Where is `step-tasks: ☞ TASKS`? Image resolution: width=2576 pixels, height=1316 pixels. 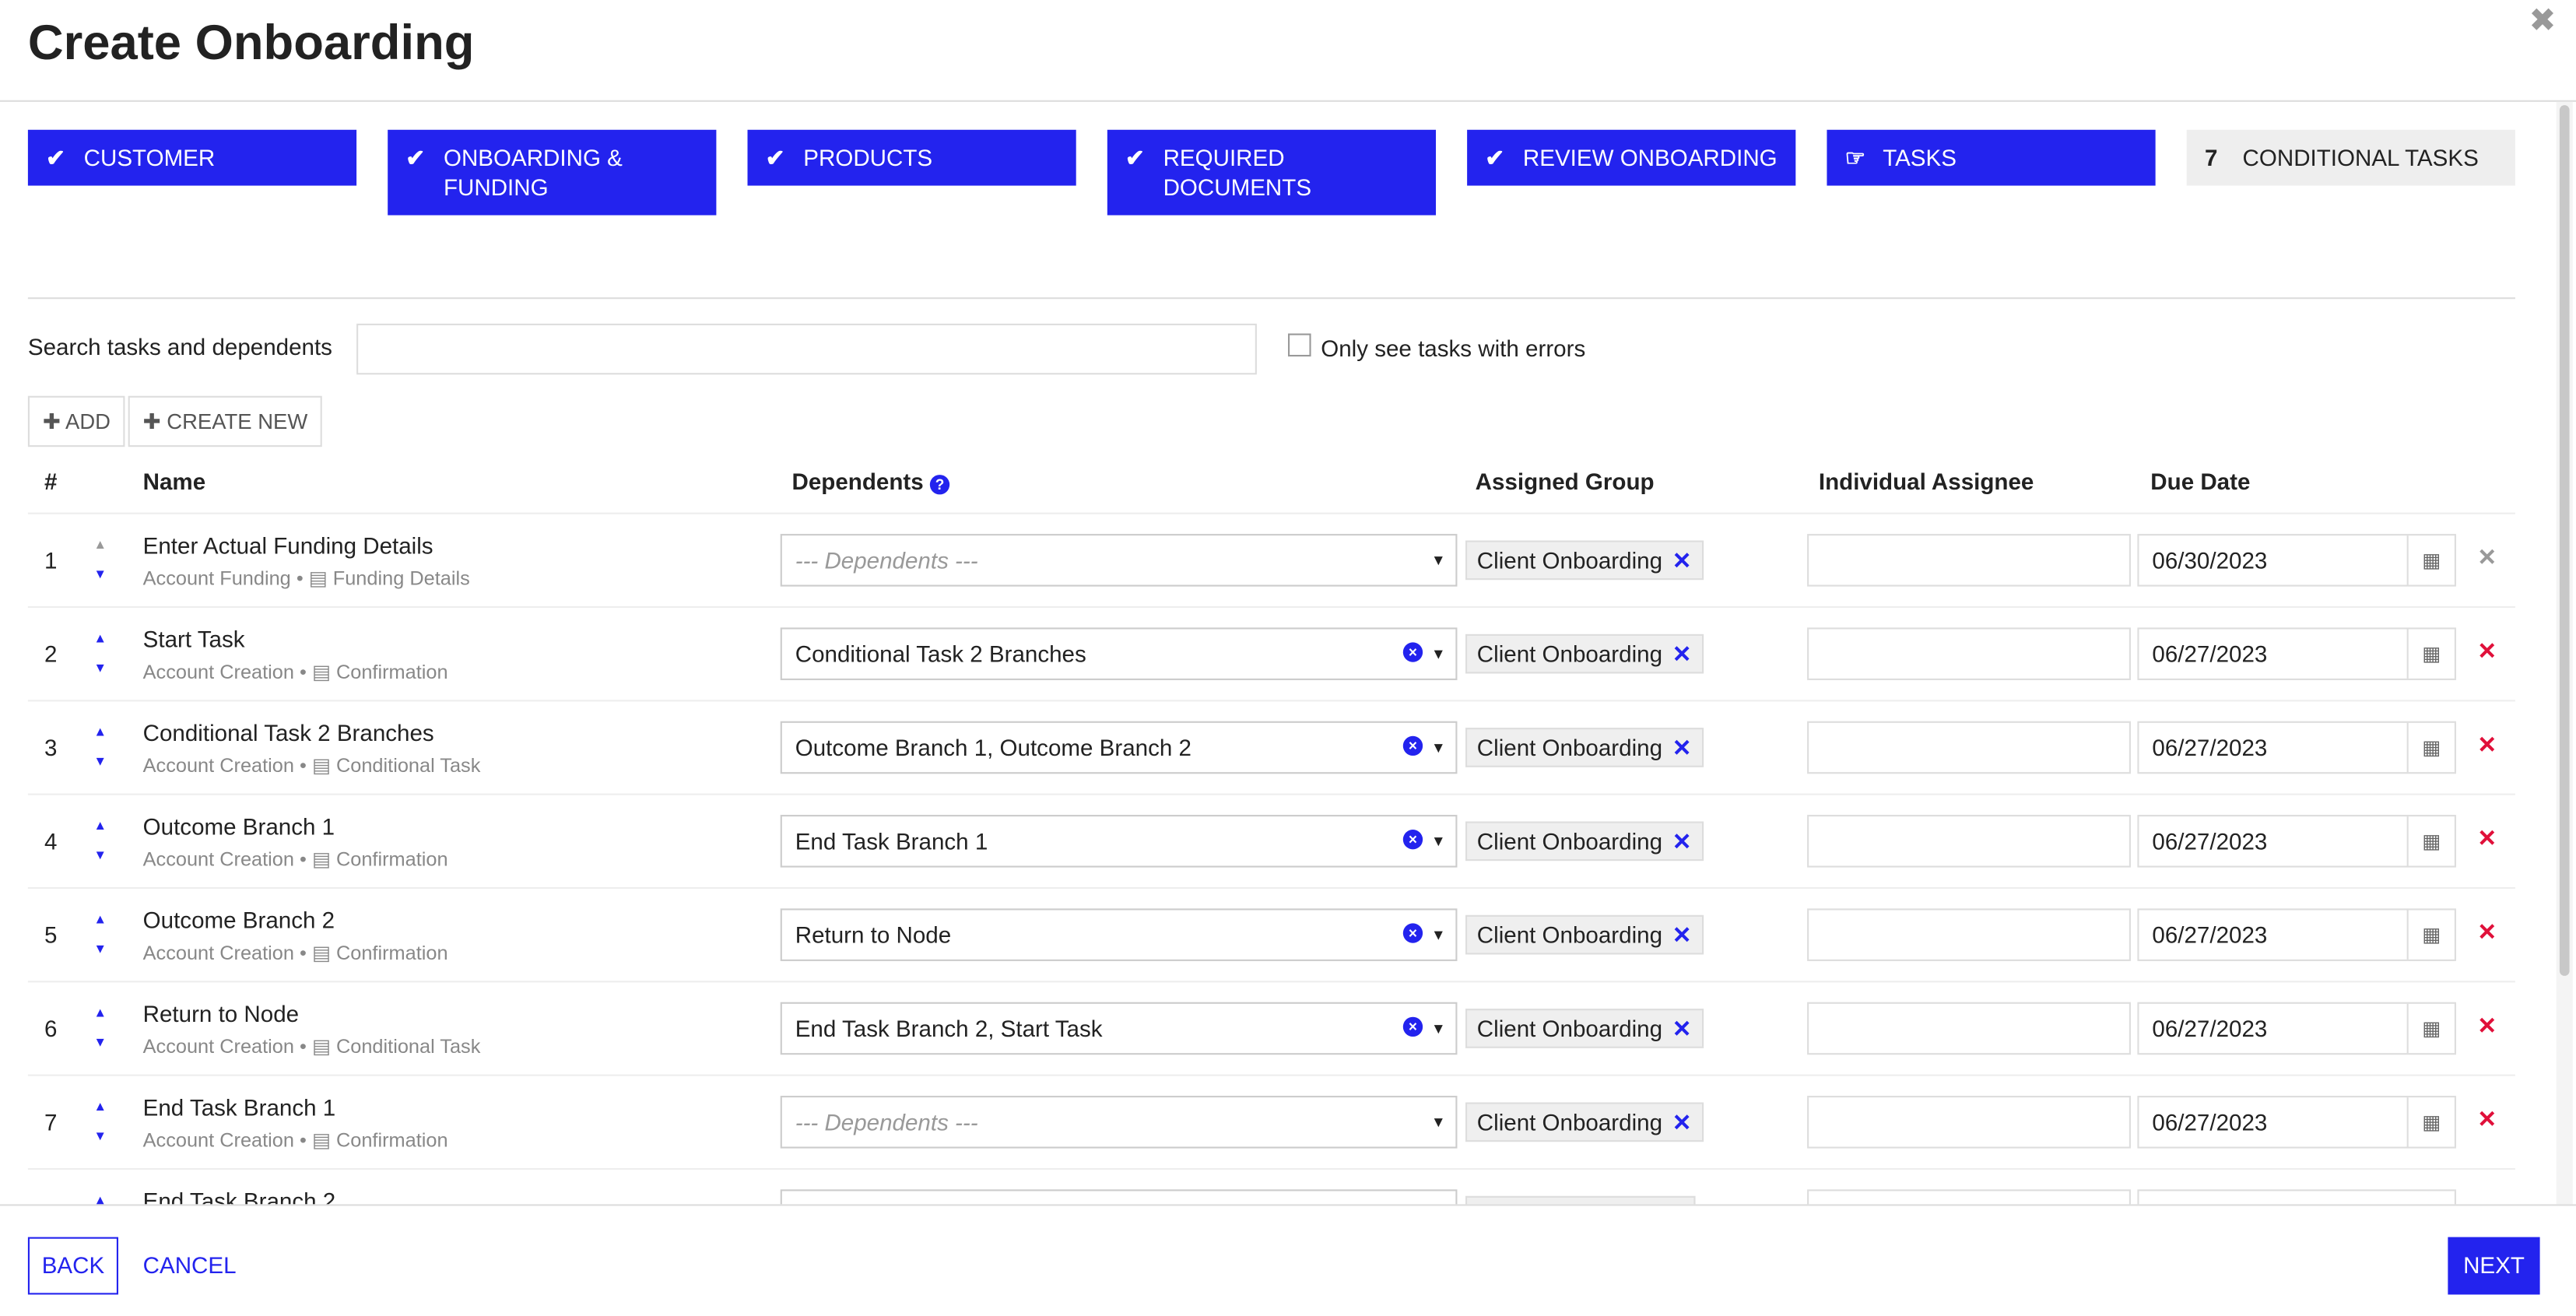
step-tasks: ☞ TASKS is located at coordinates (1992, 158).